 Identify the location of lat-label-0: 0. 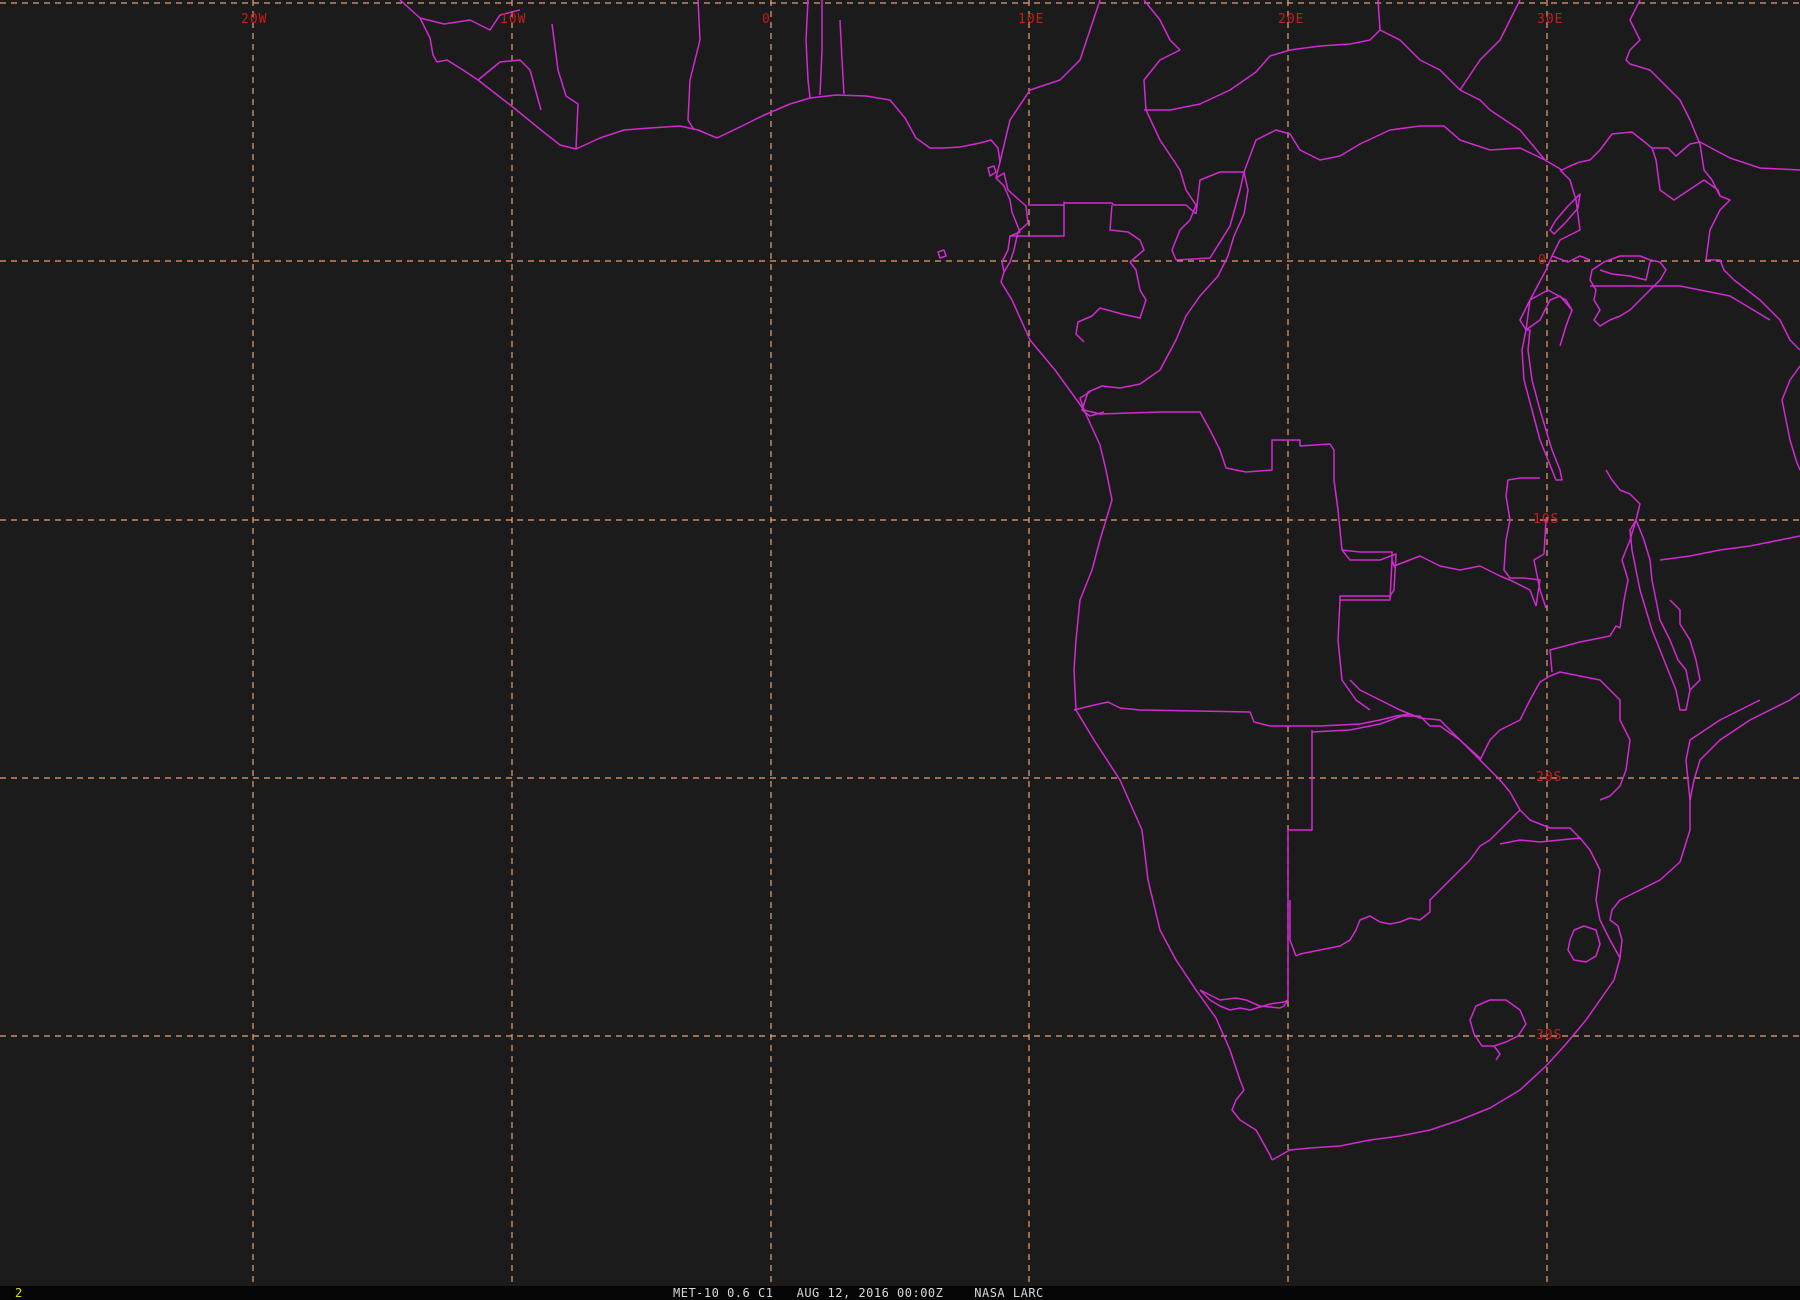
(1542, 260).